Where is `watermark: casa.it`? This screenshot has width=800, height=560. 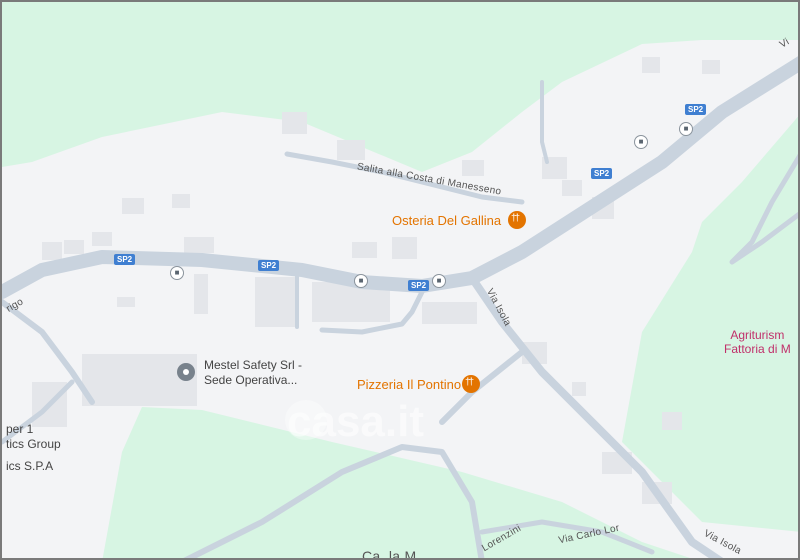 watermark: casa.it is located at coordinates (355, 421).